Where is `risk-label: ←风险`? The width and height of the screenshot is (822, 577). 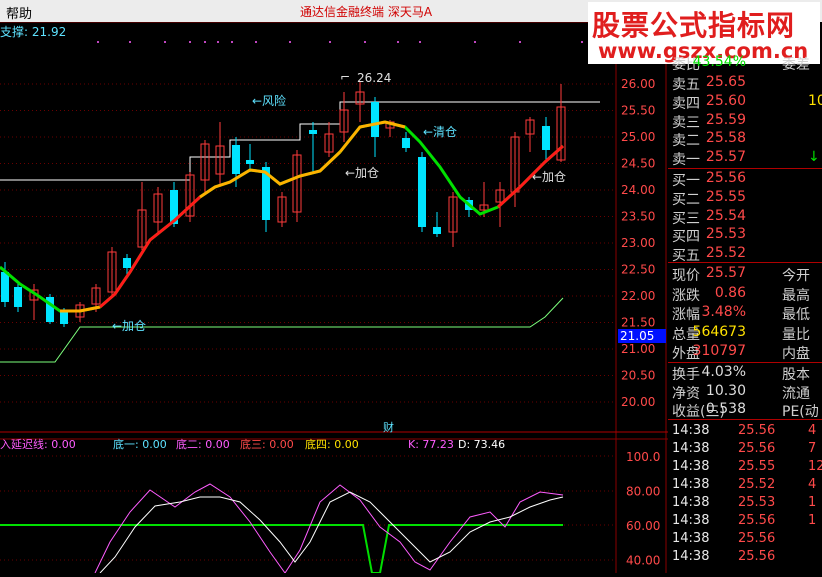 risk-label: ←风险 is located at coordinates (269, 100).